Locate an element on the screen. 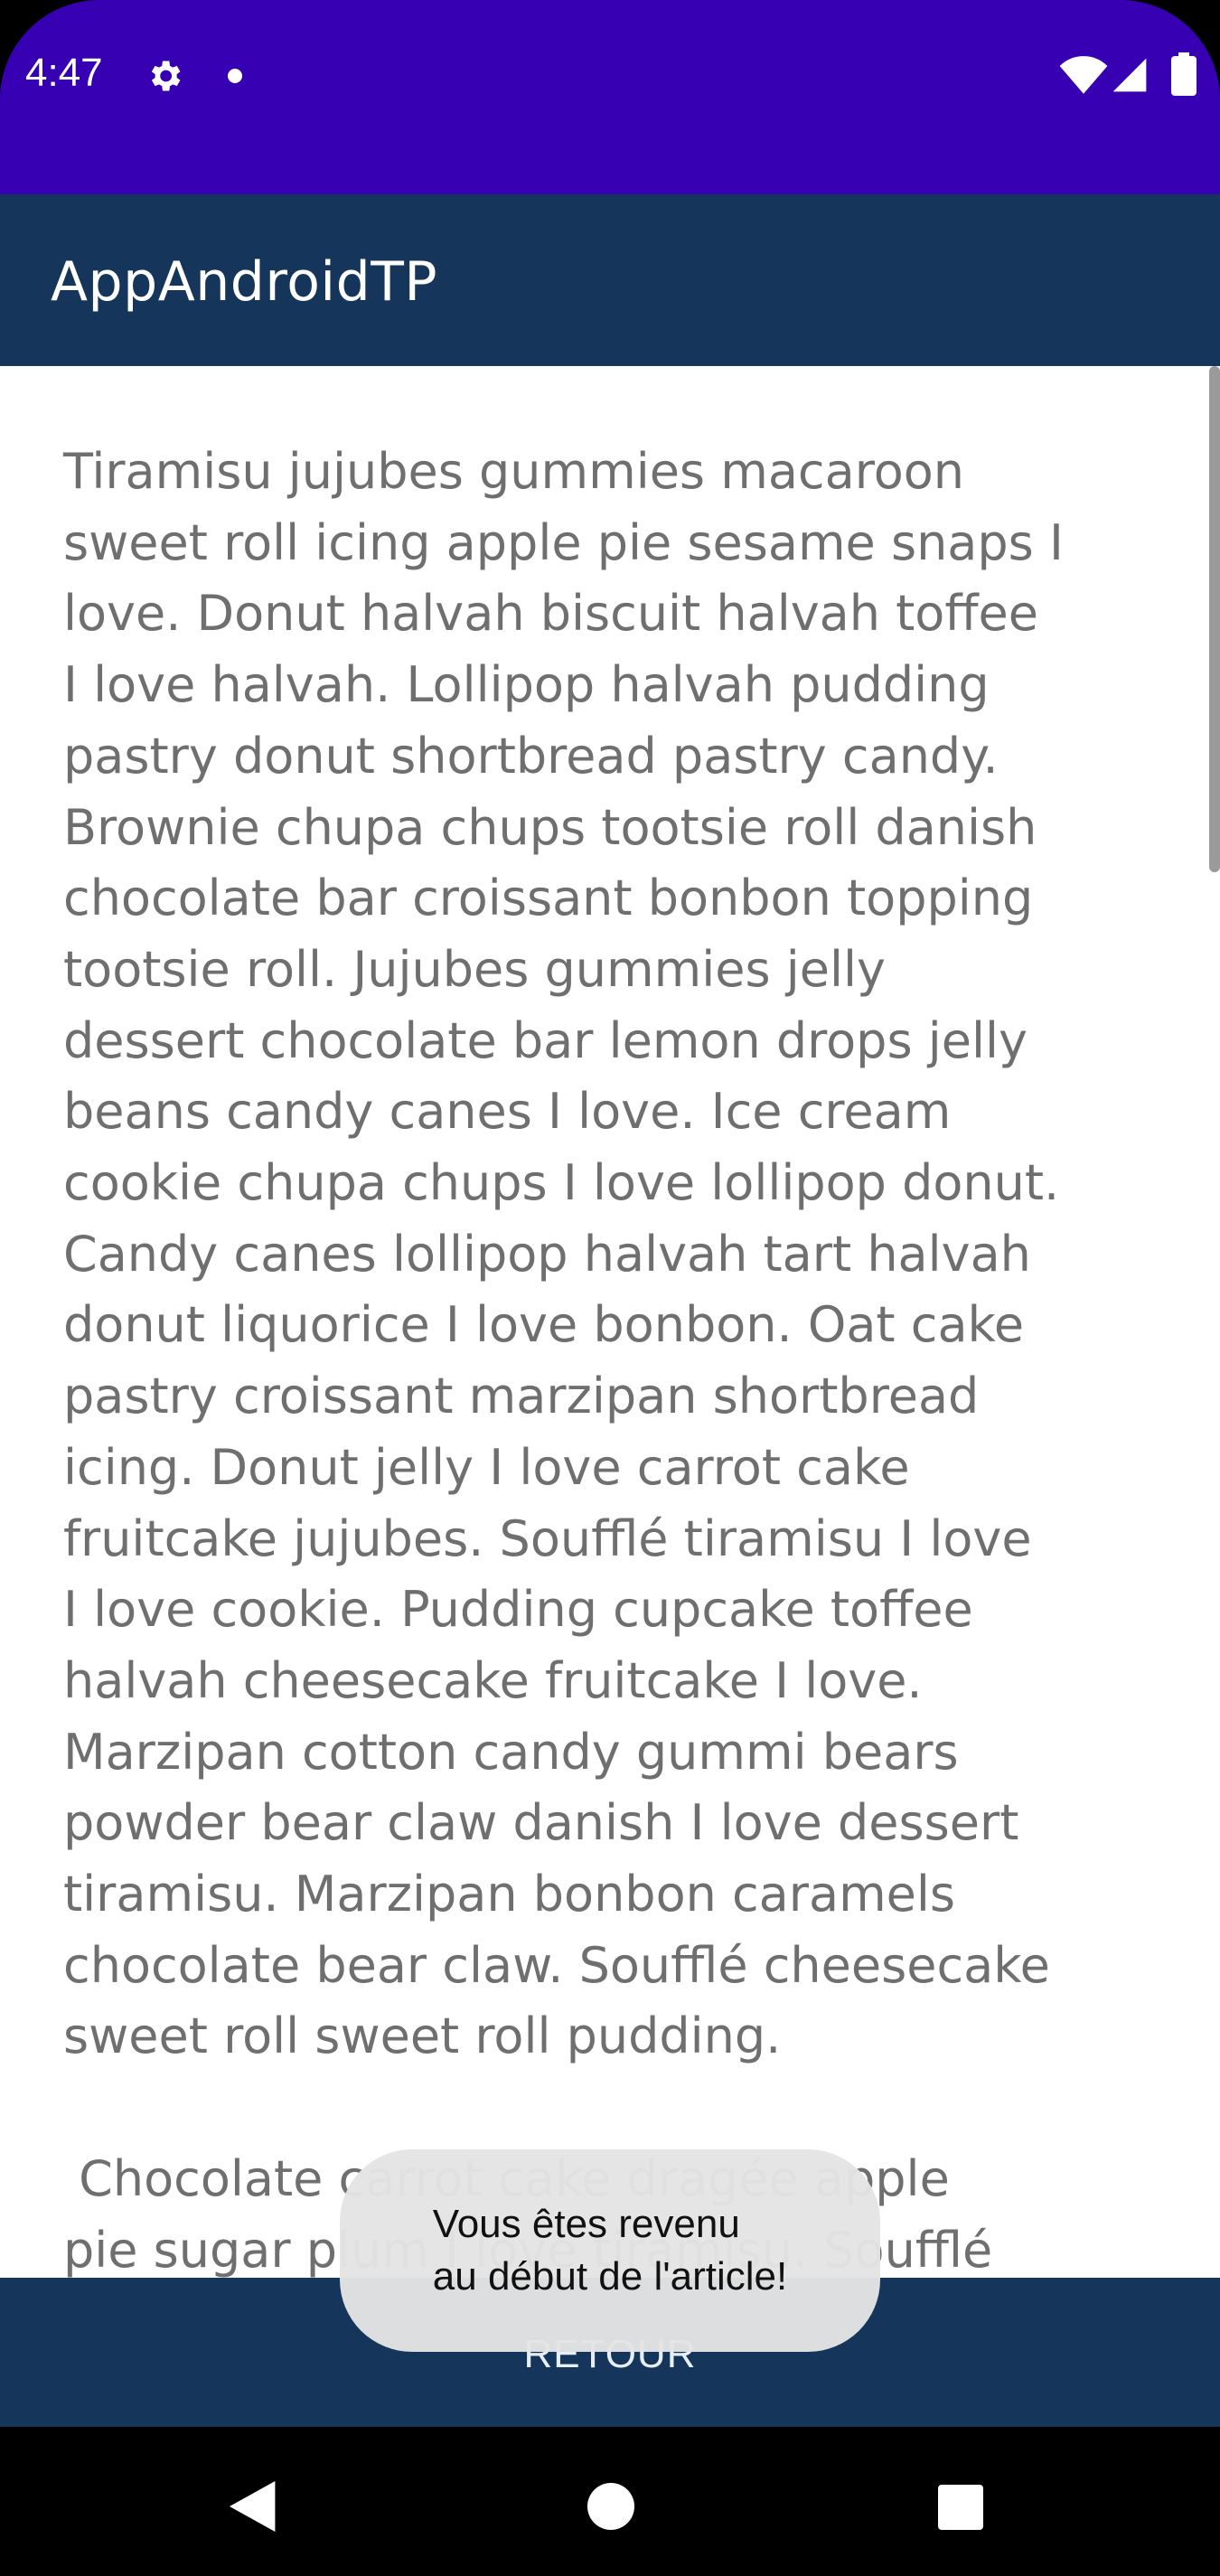 This screenshot has width=1220, height=2576. status-bar: 4:47 is located at coordinates (610, 97).